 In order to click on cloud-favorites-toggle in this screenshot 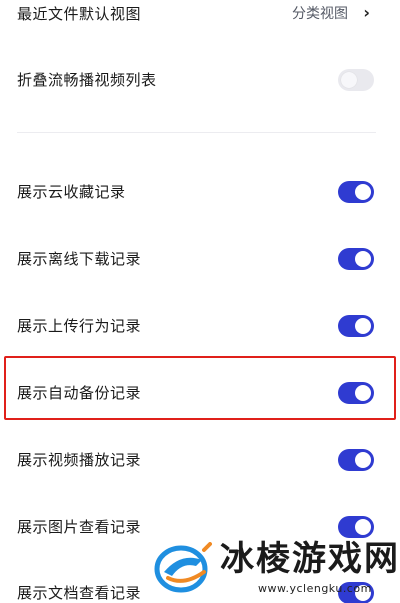, I will do `click(356, 192)`.